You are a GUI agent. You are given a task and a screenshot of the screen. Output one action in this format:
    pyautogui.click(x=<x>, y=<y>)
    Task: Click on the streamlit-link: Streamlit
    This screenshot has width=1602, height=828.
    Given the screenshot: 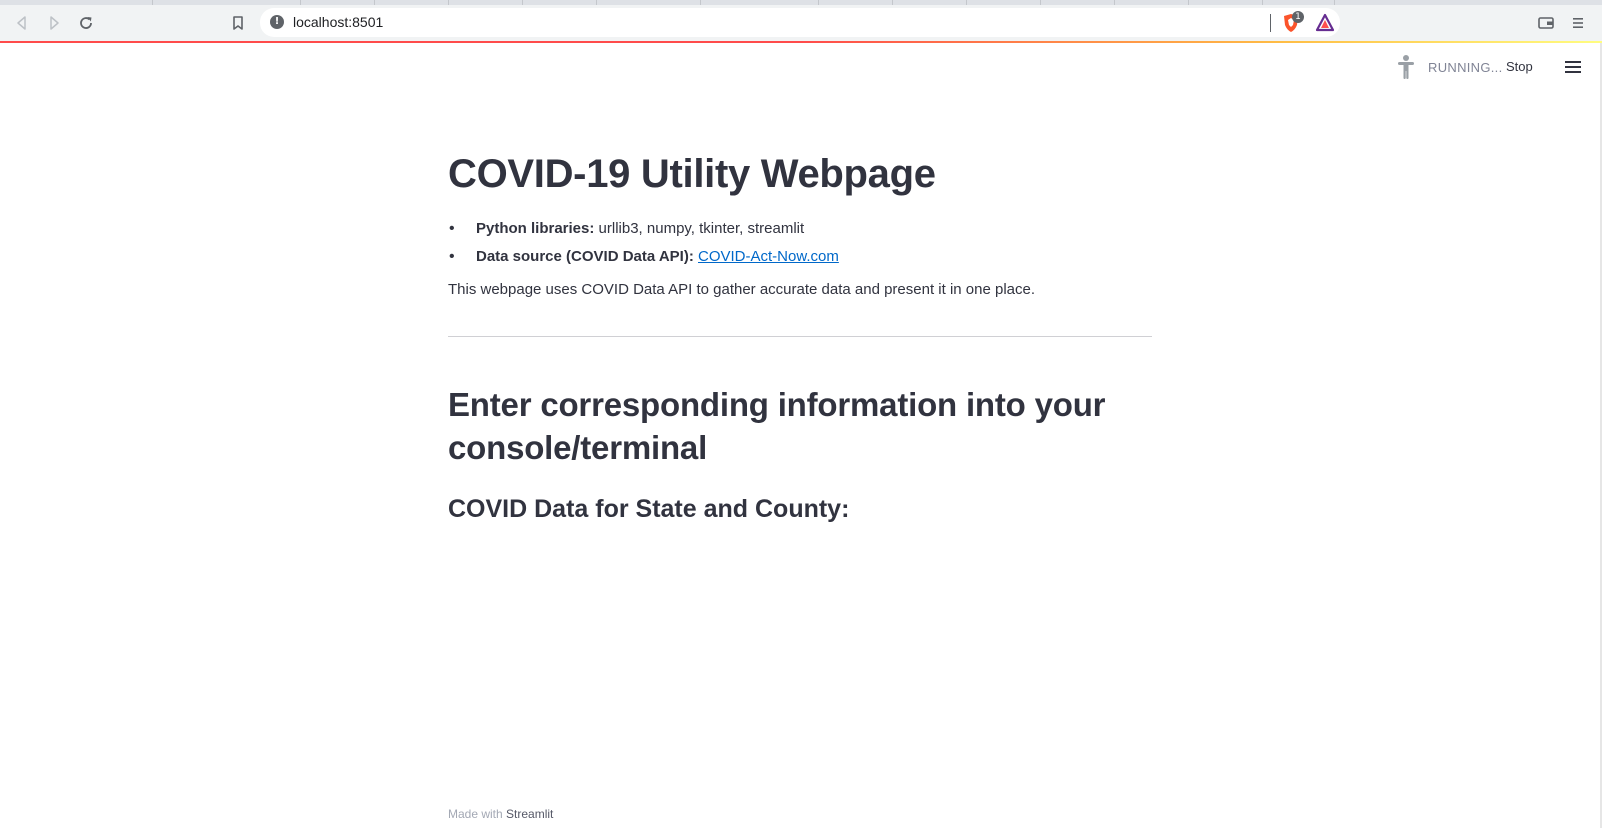 What is the action you would take?
    pyautogui.click(x=529, y=814)
    